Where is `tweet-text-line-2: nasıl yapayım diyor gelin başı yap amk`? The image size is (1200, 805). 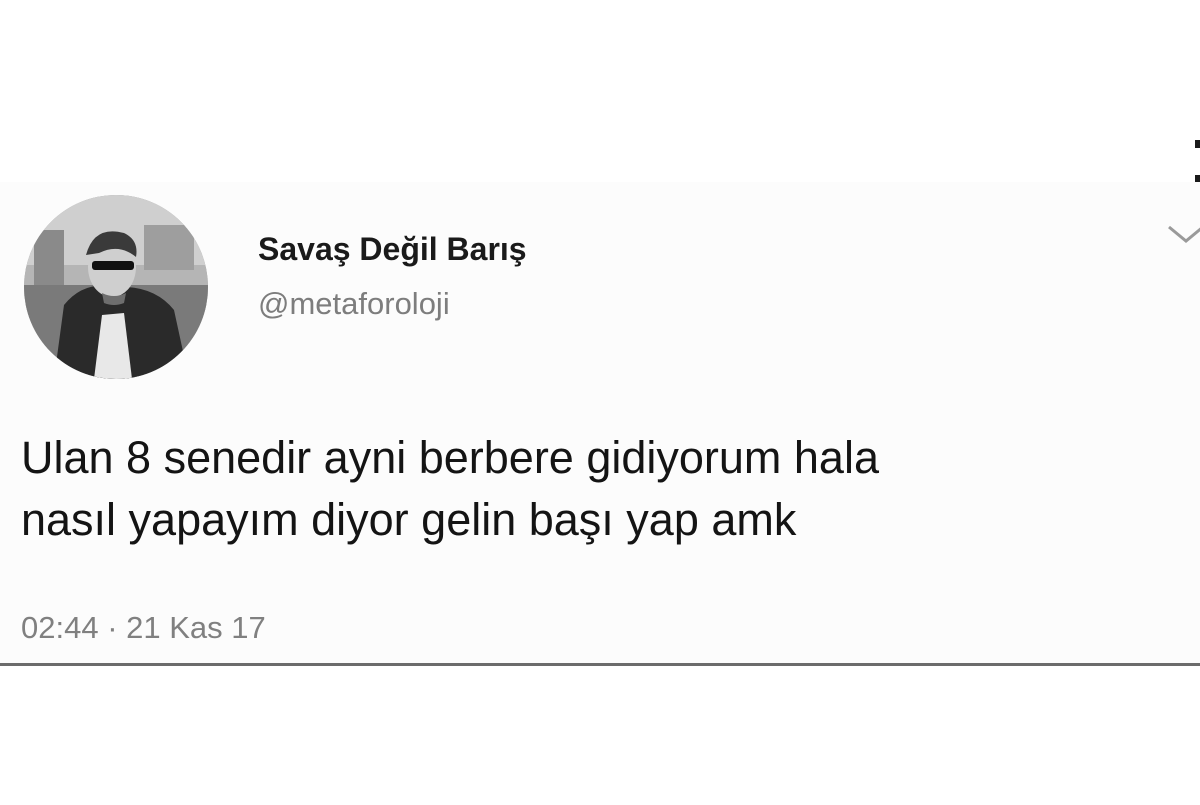 tweet-text-line-2: nasıl yapayım diyor gelin başı yap amk is located at coordinates (409, 519).